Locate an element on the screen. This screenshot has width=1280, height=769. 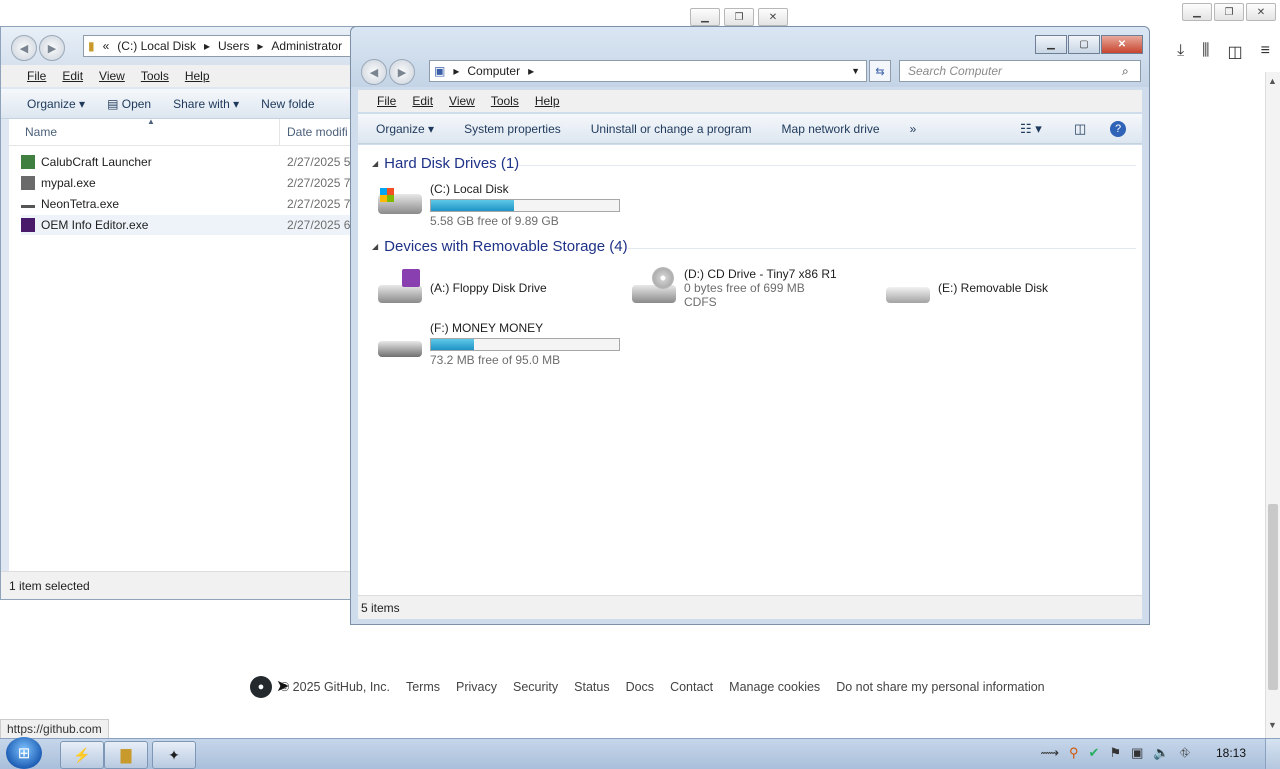
crumb-local-disk: (C:) Local Disk is located at coordinates (156, 46).